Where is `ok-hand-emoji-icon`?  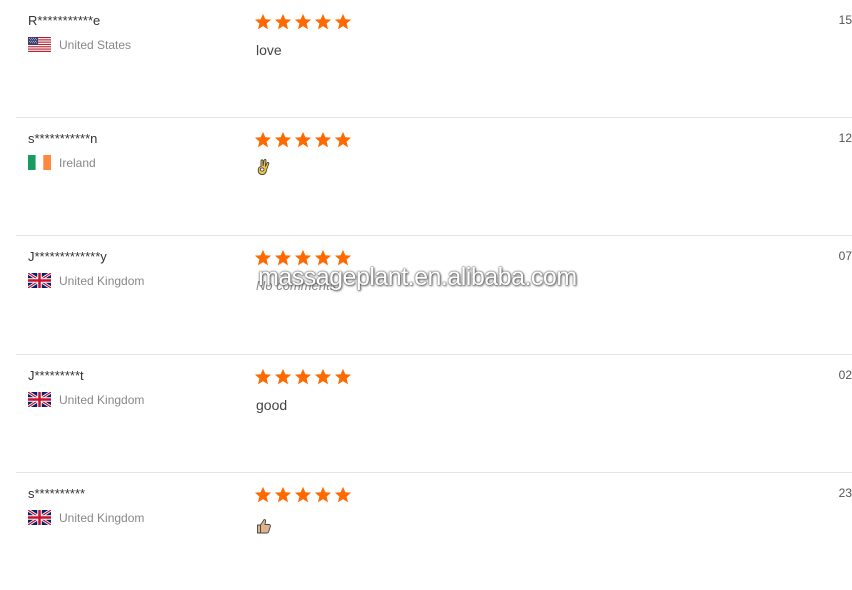 ok-hand-emoji-icon is located at coordinates (263, 167).